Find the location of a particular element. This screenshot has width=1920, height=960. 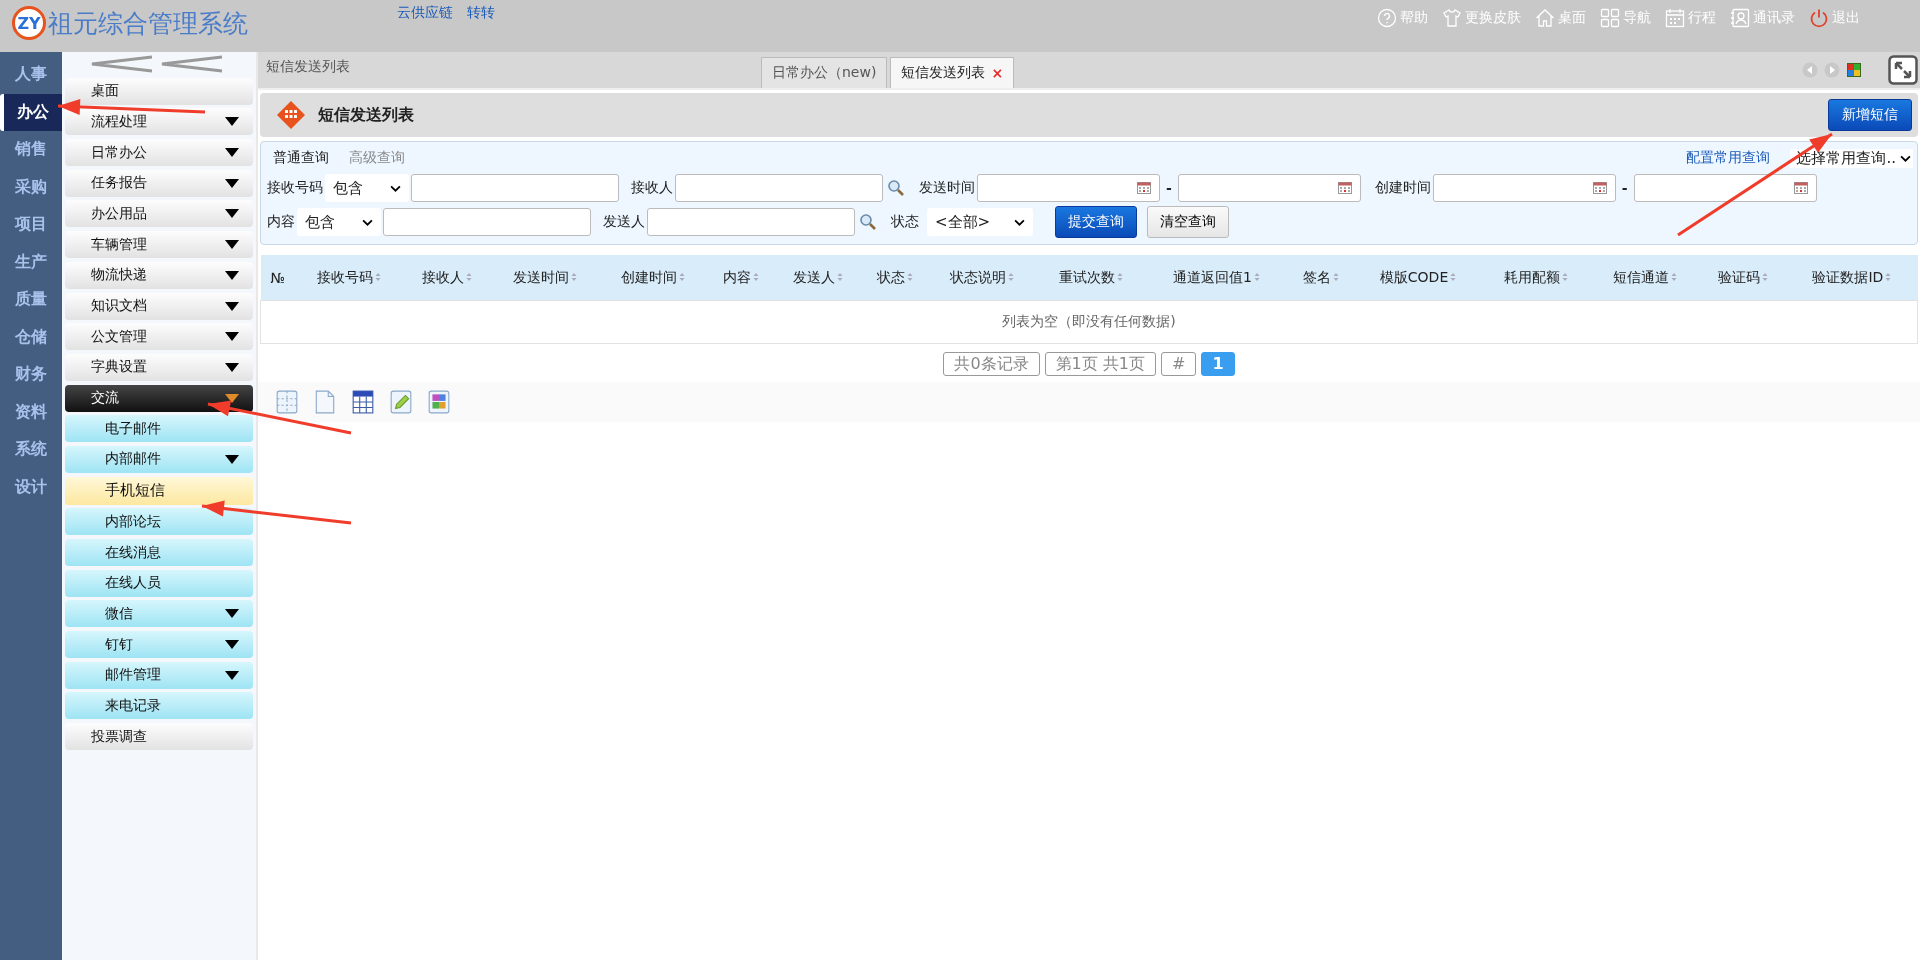

menu-item: 交流 is located at coordinates (159, 398).